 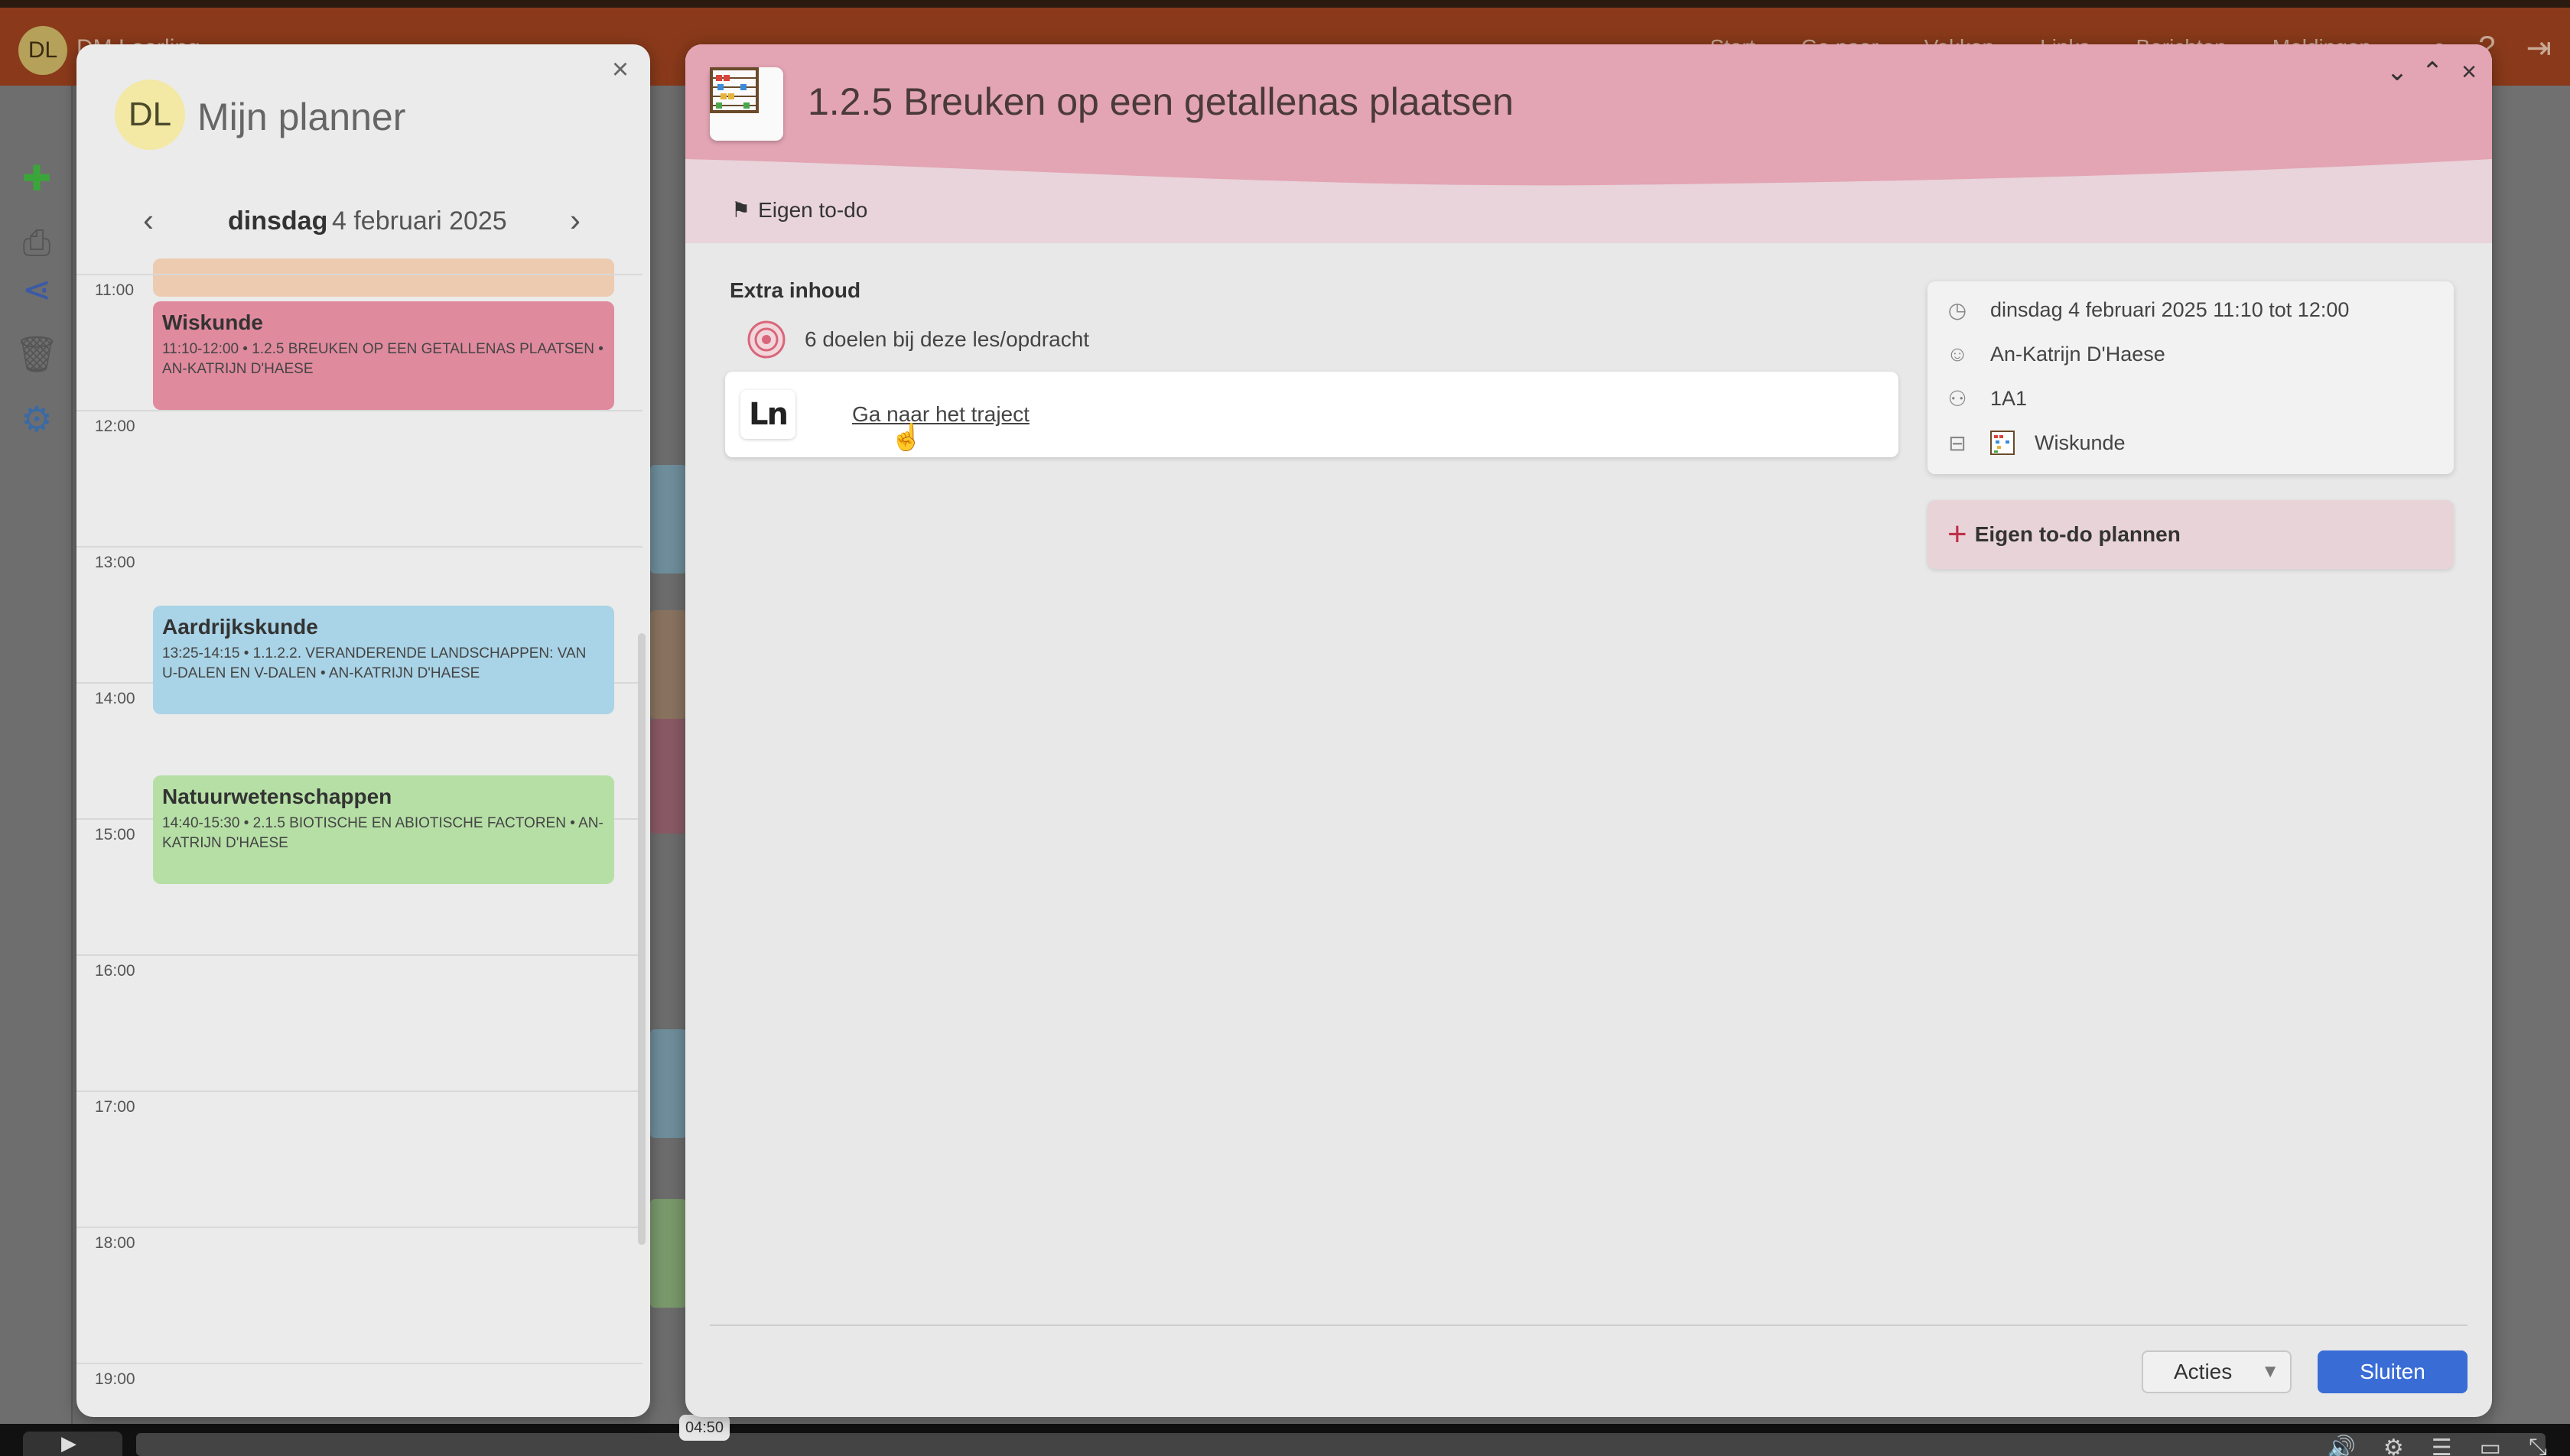 I want to click on expand-chevron-up-icon: ⌃, so click(x=2432, y=72).